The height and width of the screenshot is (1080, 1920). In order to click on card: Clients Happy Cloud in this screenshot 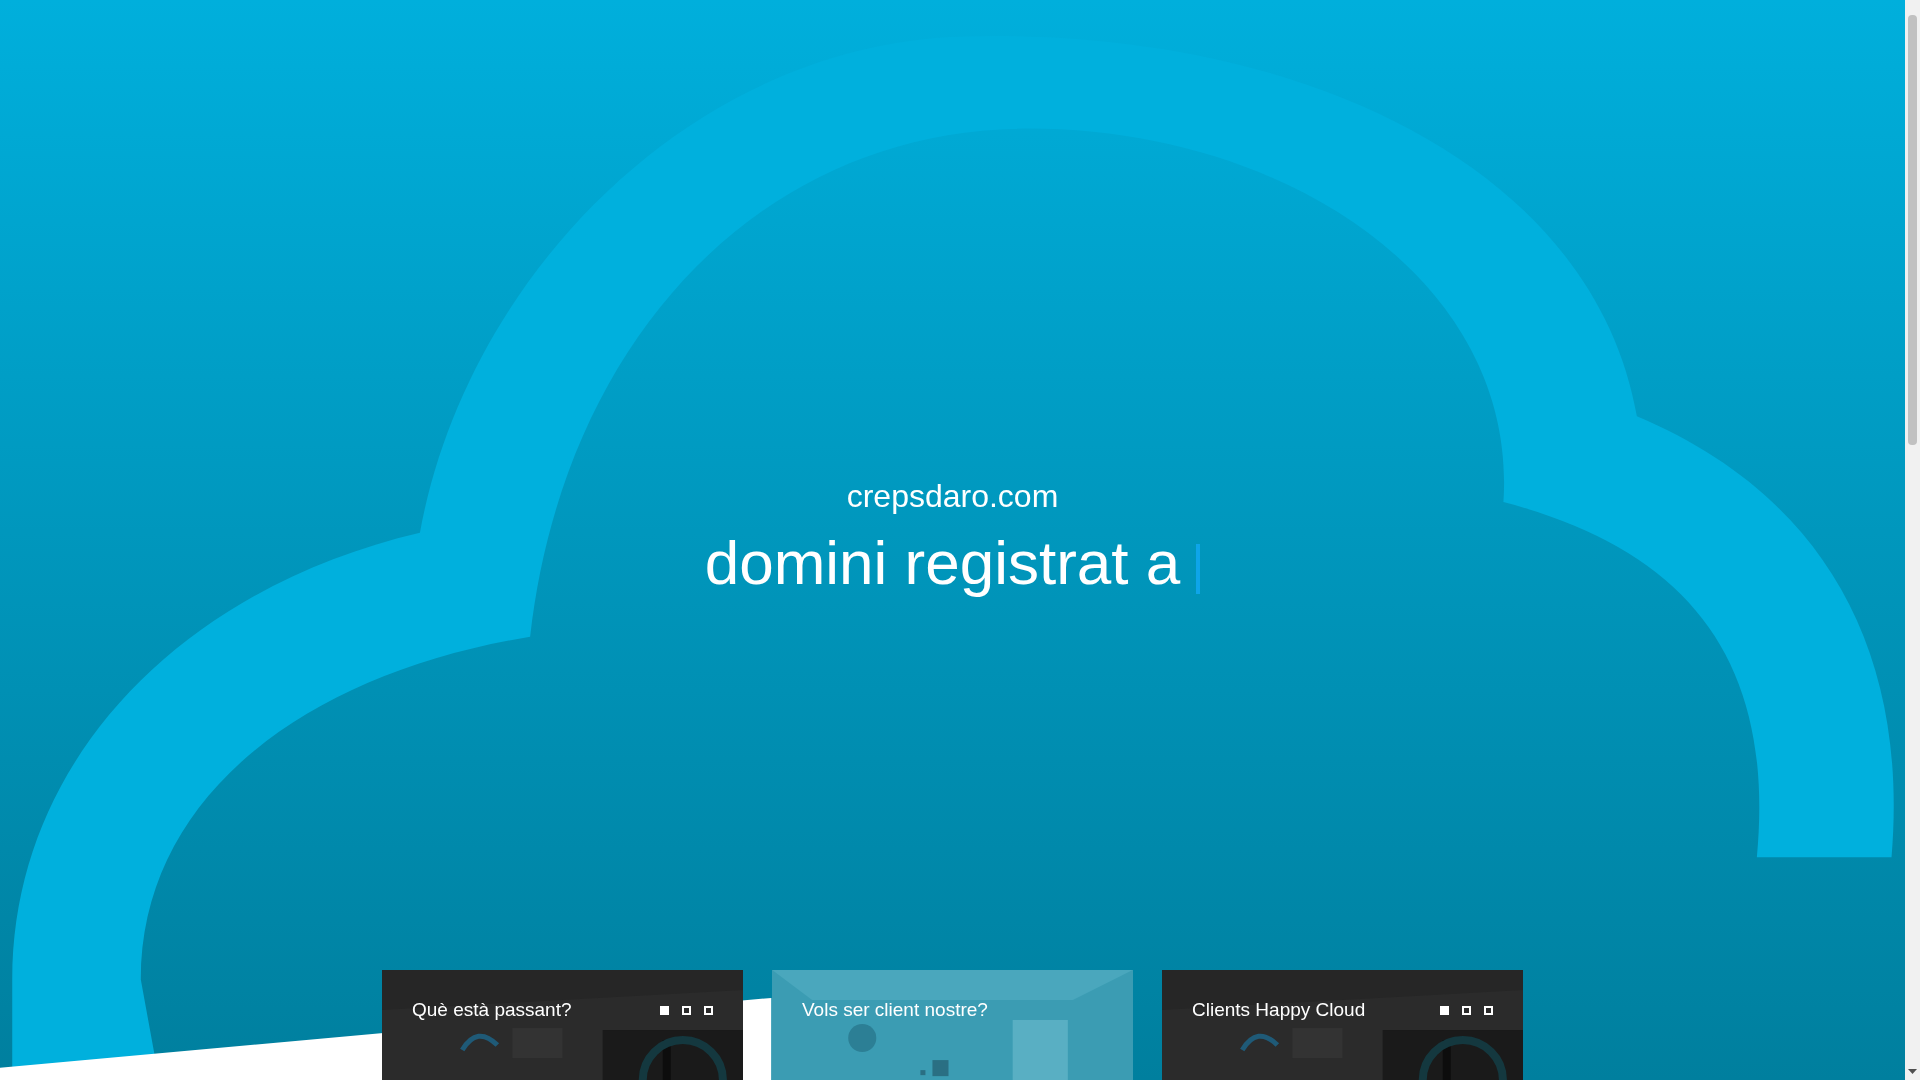, I will do `click(1342, 1025)`.